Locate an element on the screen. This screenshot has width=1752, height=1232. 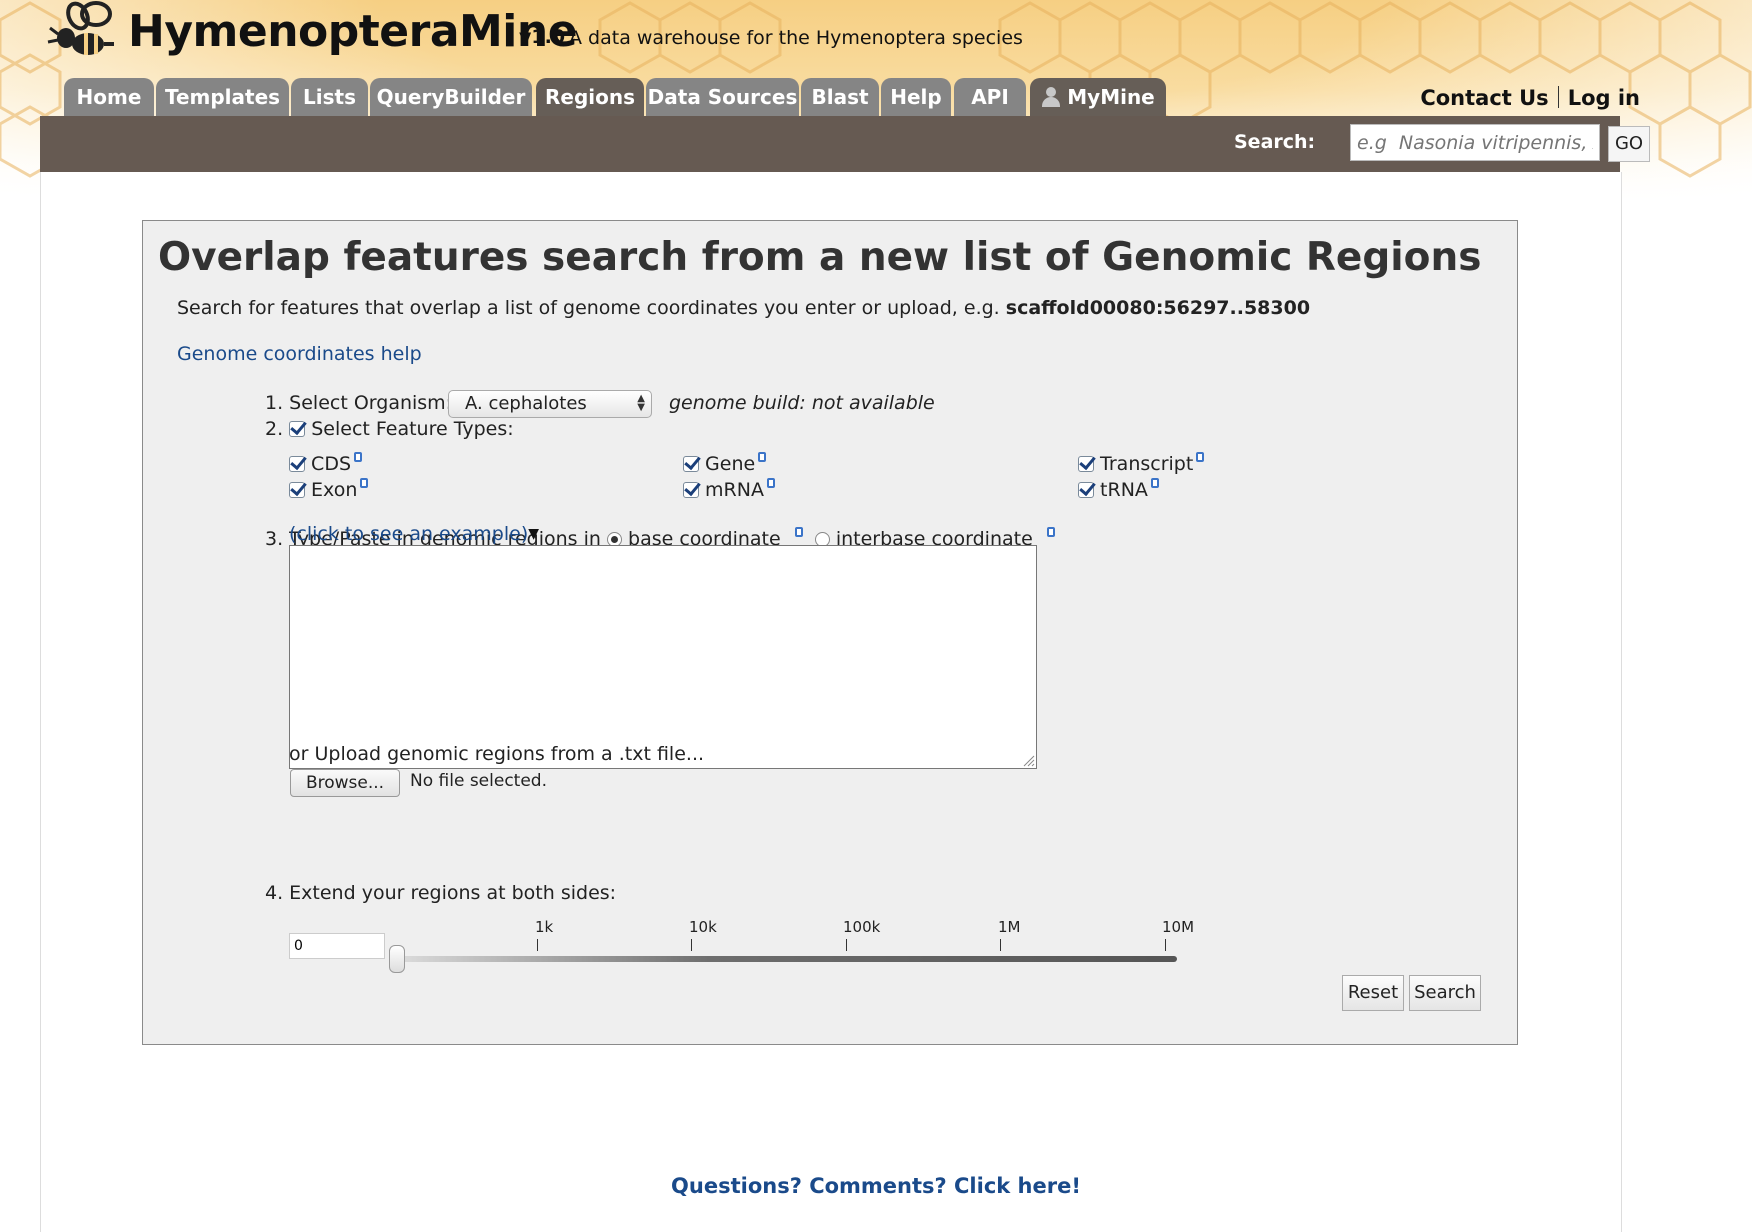
tab-help: Help is located at coordinates (916, 97).